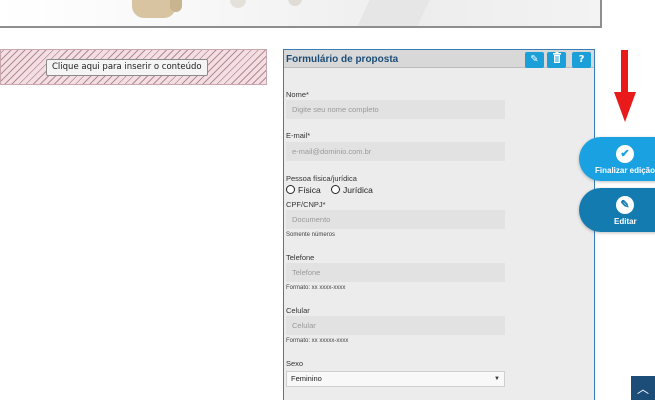 This screenshot has width=655, height=400. I want to click on celular-label: Celular, so click(298, 310).